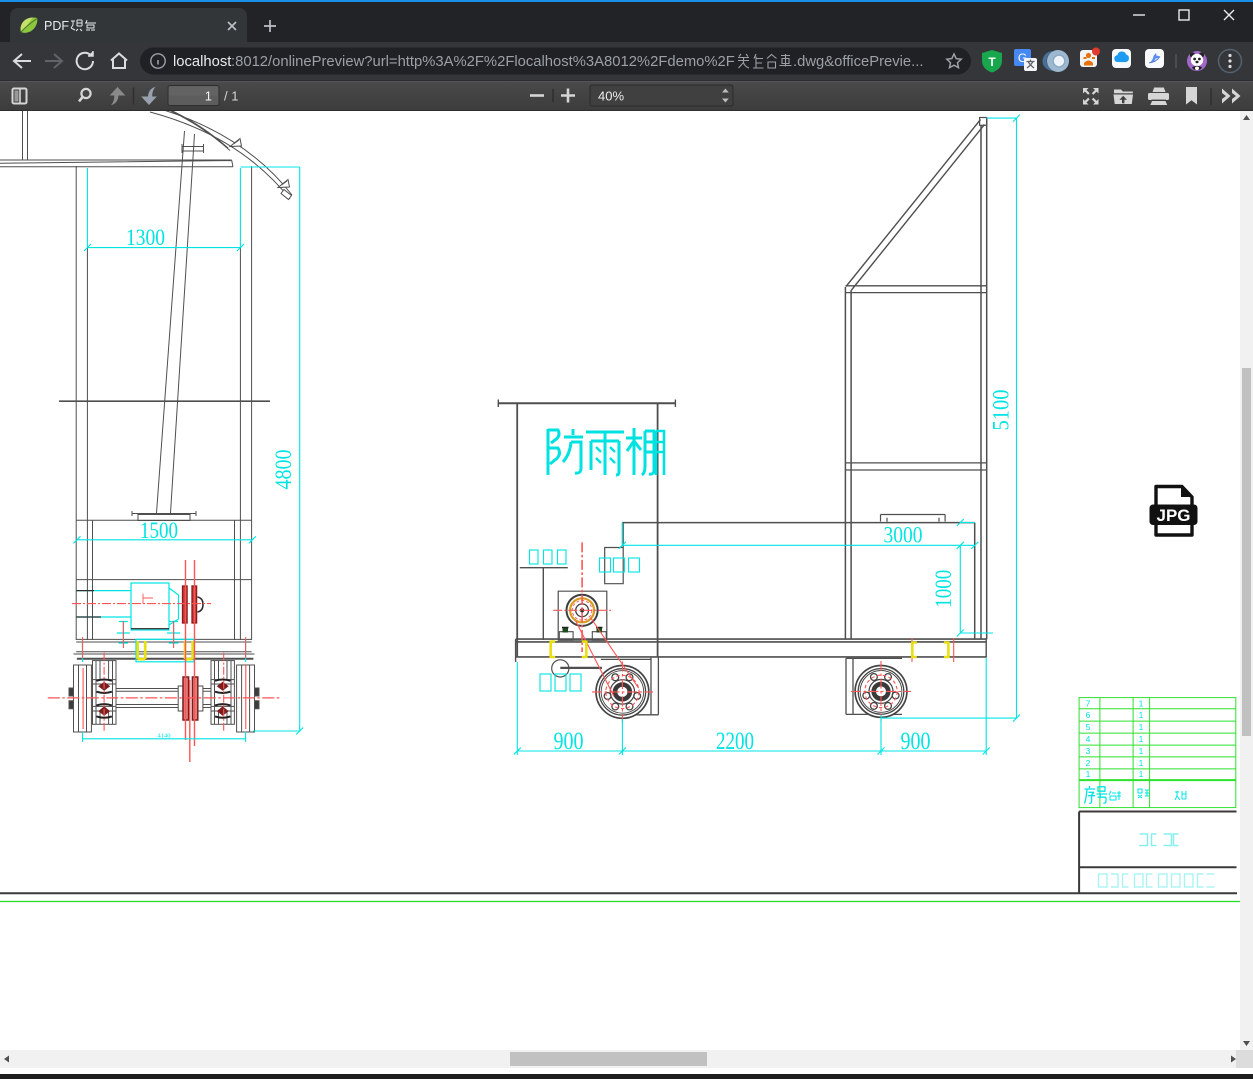  What do you see at coordinates (164, 736) in the screenshot?
I see `svg-text: 4140` at bounding box center [164, 736].